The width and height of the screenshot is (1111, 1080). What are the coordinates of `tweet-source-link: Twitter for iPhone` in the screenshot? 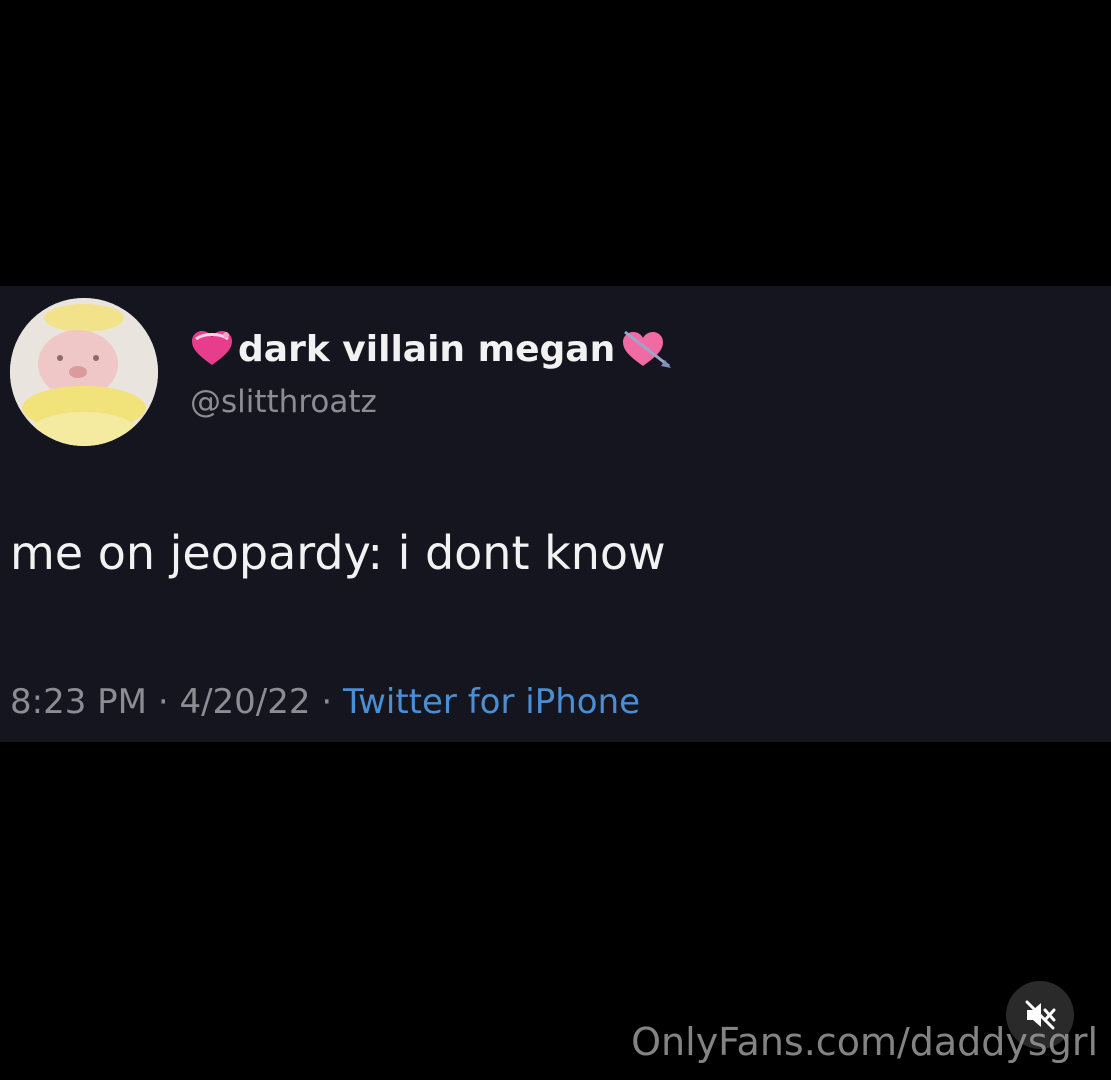 It's located at (491, 702).